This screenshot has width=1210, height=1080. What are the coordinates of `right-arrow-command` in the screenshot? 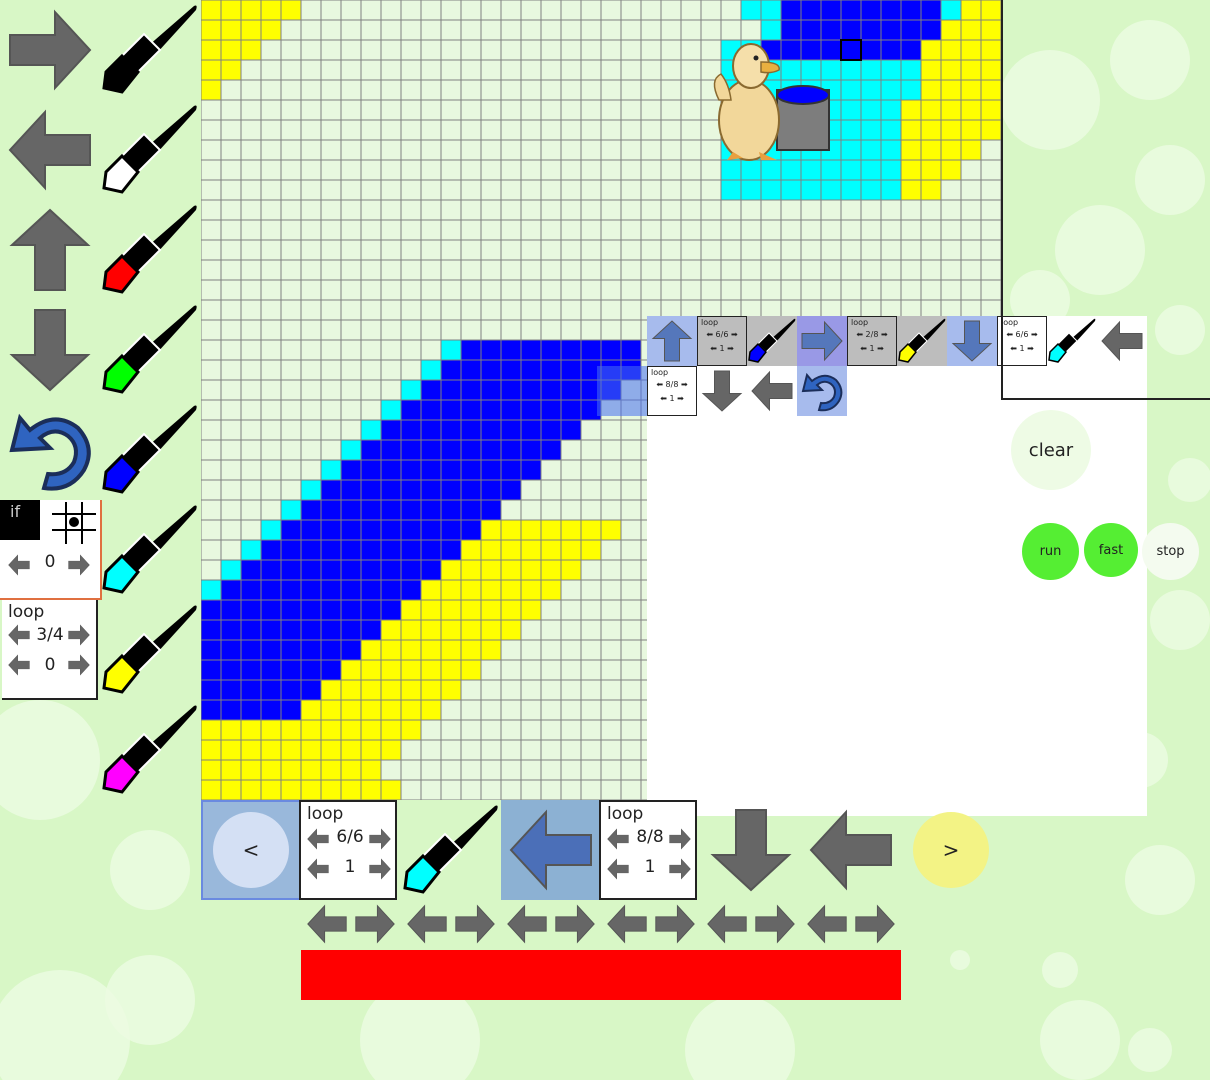 It's located at (50, 50).